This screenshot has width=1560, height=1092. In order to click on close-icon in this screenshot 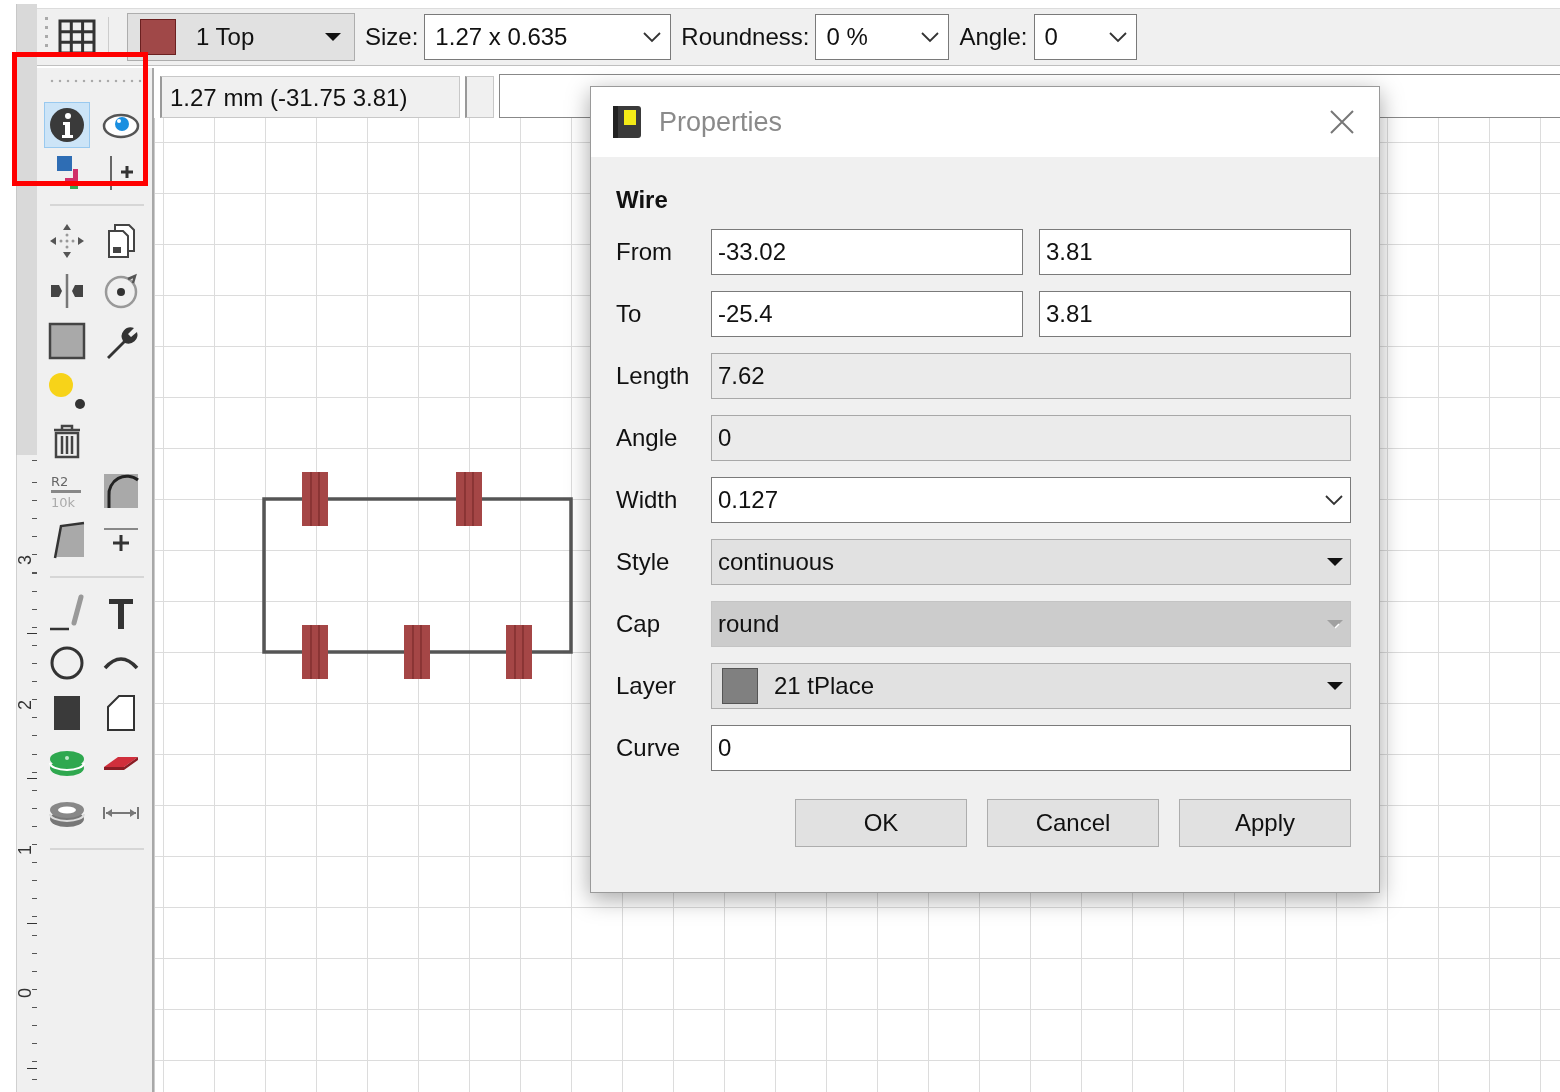, I will do `click(1342, 122)`.